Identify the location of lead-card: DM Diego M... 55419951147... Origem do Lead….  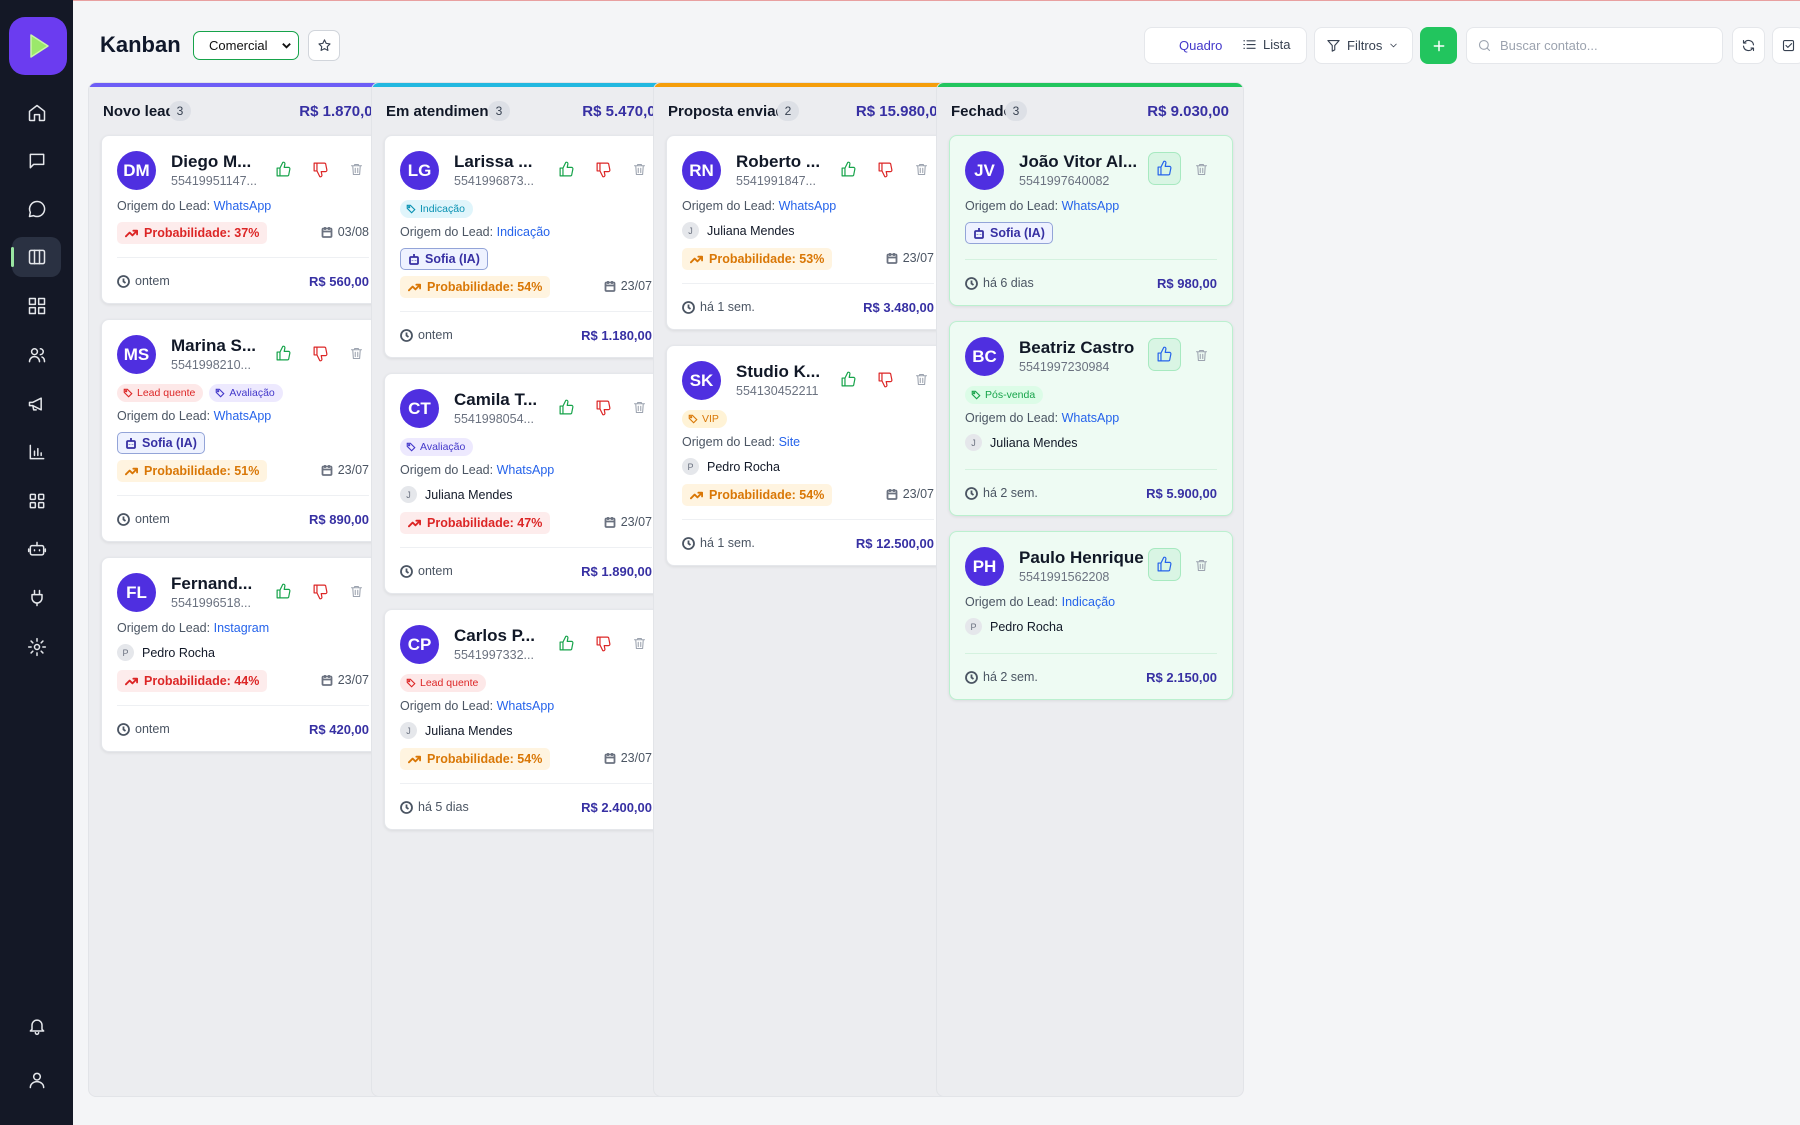
(243, 219).